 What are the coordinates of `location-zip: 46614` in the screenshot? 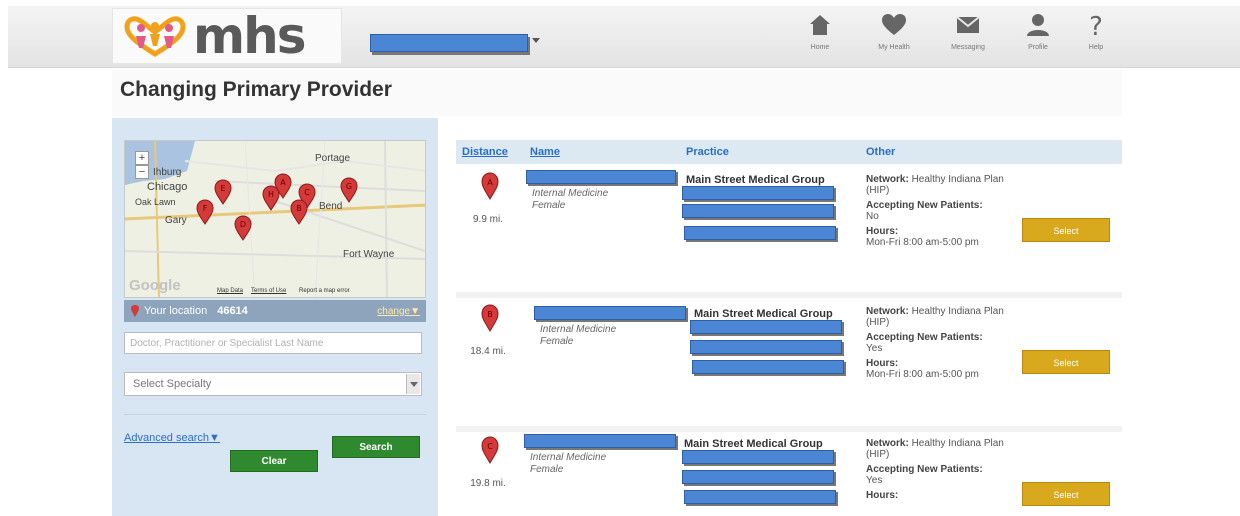 It's located at (232, 311).